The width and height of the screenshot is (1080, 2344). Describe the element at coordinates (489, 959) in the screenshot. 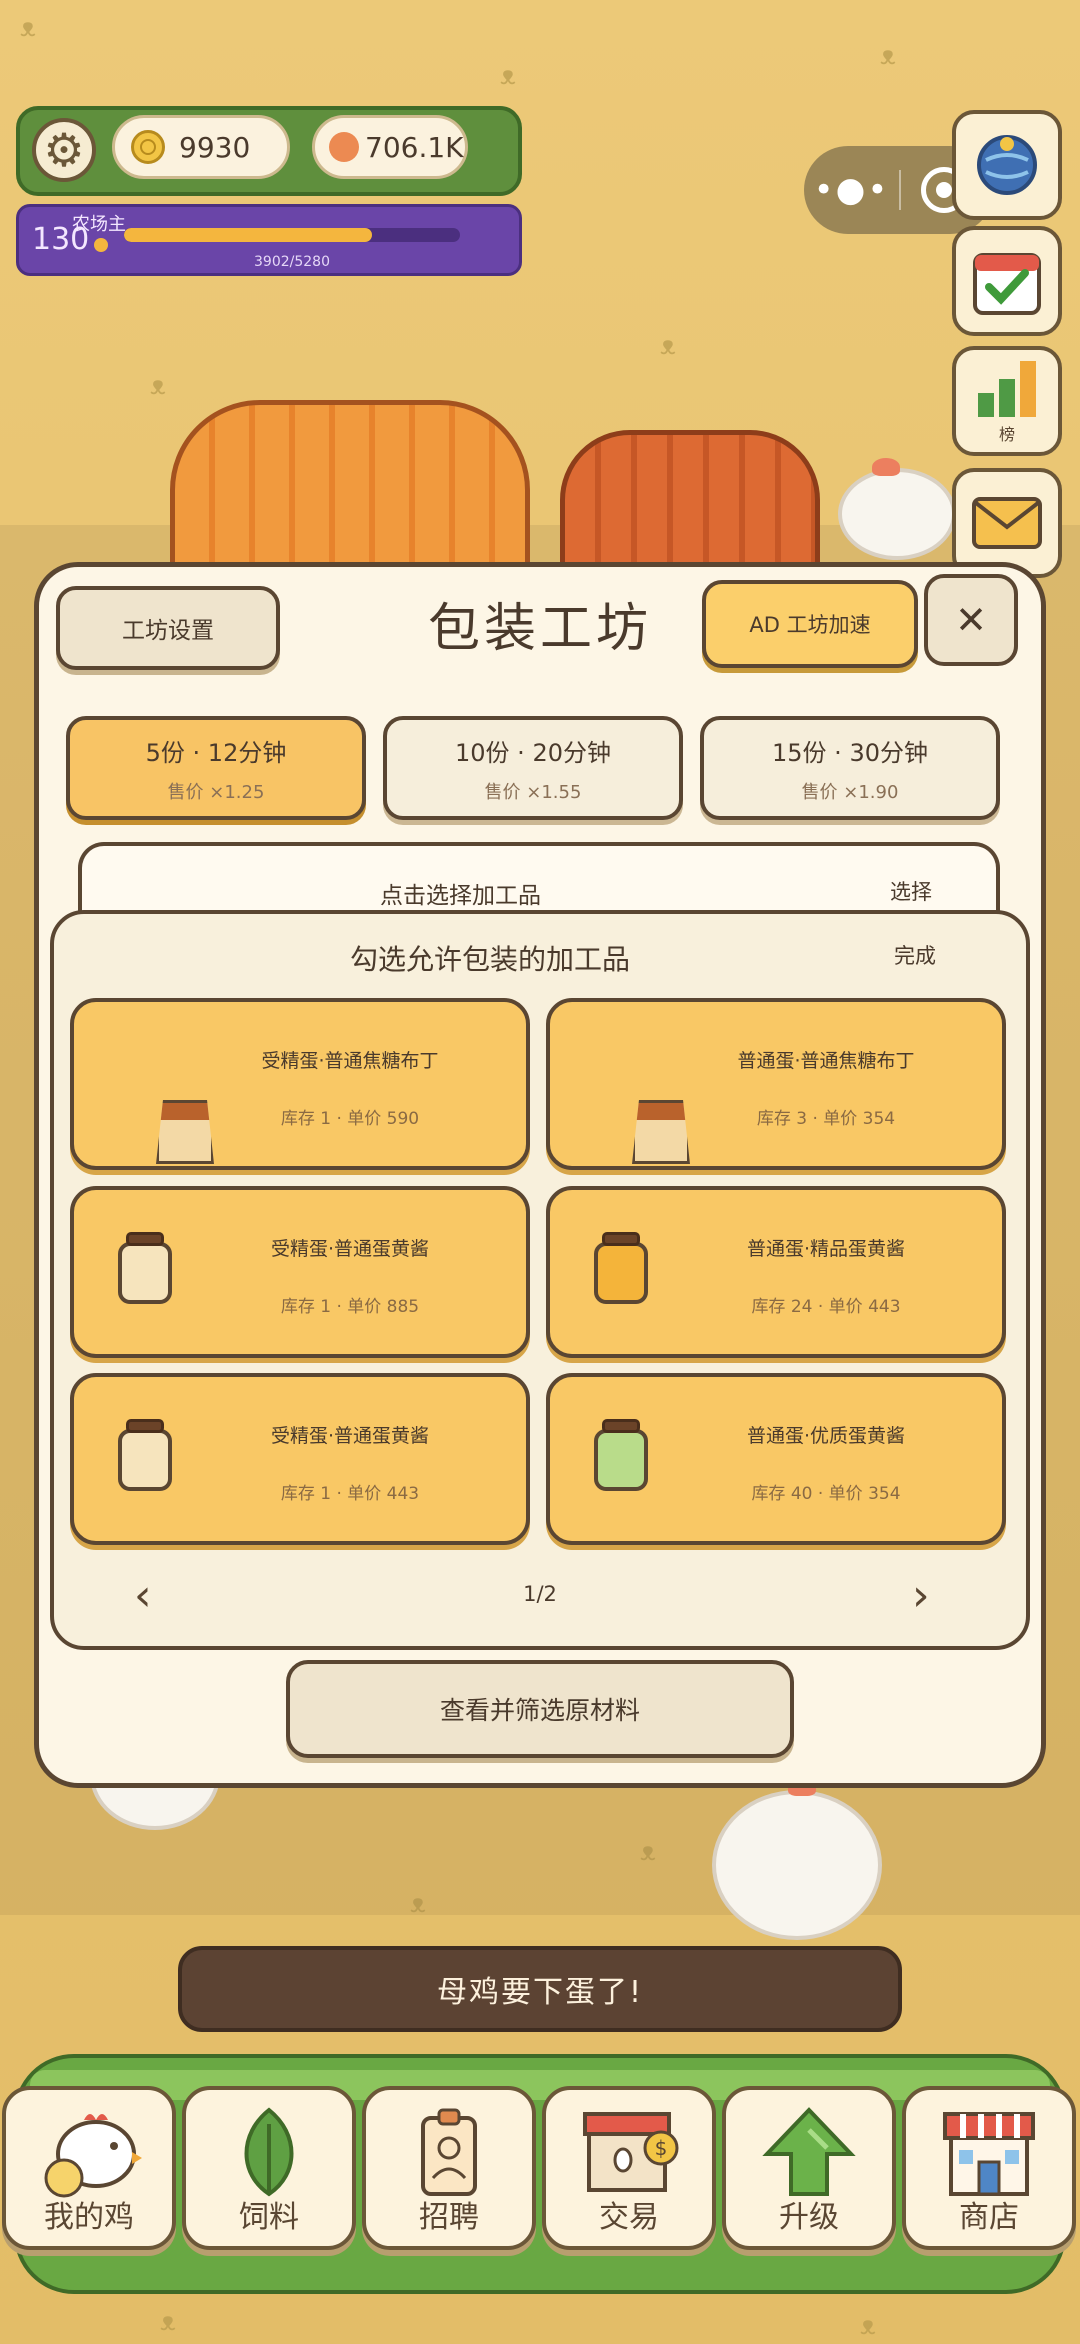

I see `product-filter-title: 勾选允许包装的加工品` at that location.